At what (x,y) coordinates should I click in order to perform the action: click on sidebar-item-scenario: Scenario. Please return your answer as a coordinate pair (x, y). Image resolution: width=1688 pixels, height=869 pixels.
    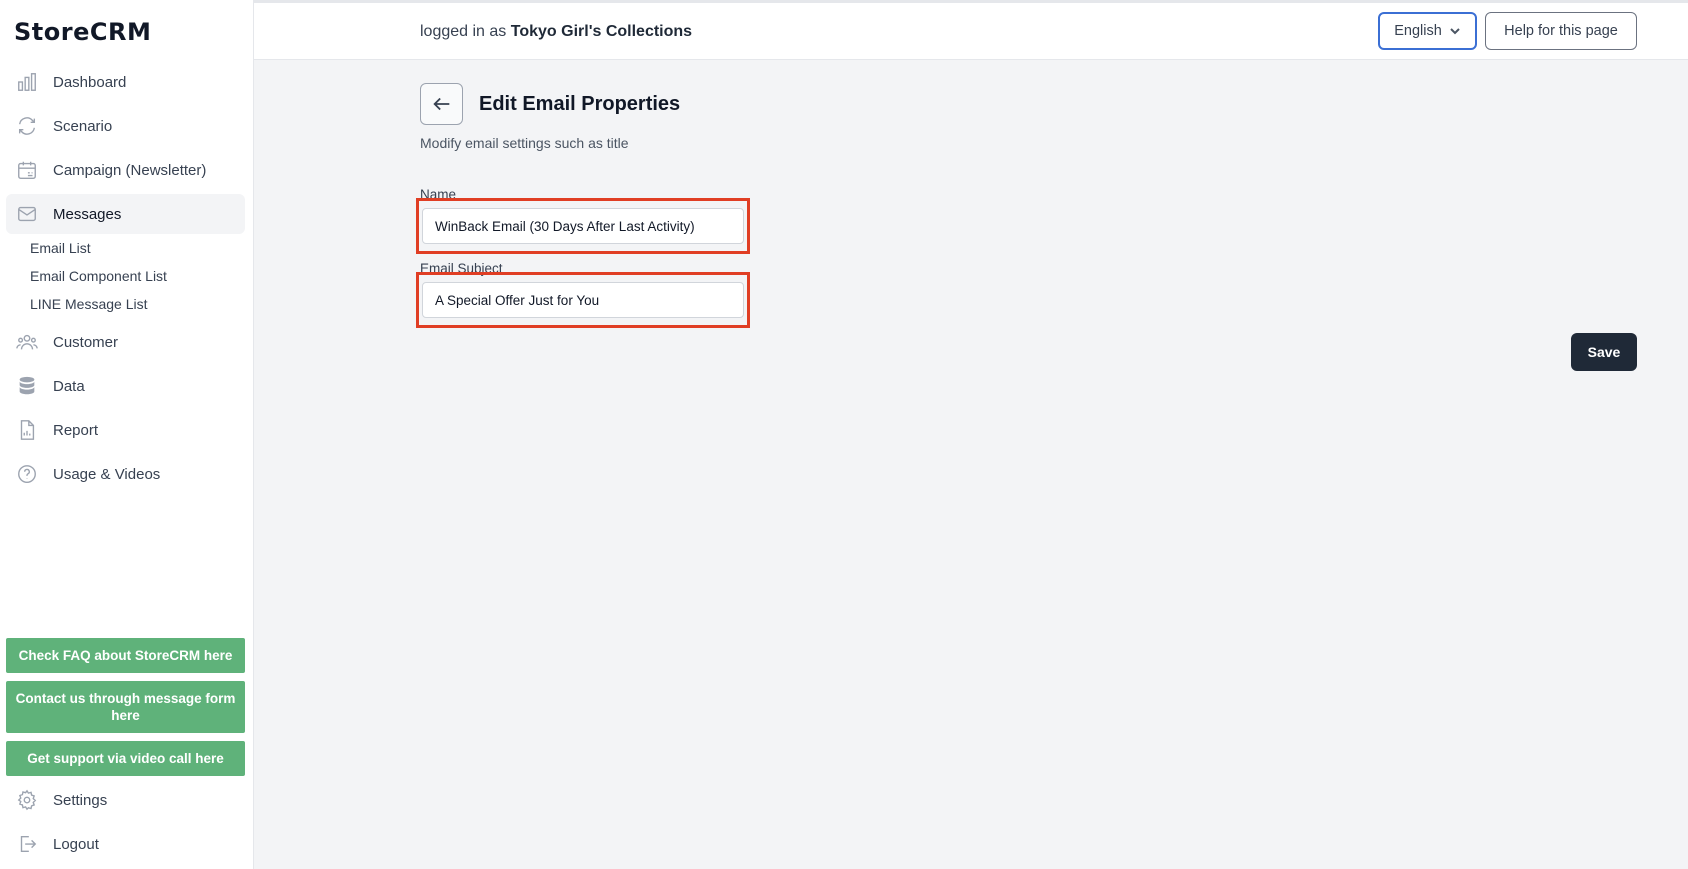
    Looking at the image, I should click on (125, 126).